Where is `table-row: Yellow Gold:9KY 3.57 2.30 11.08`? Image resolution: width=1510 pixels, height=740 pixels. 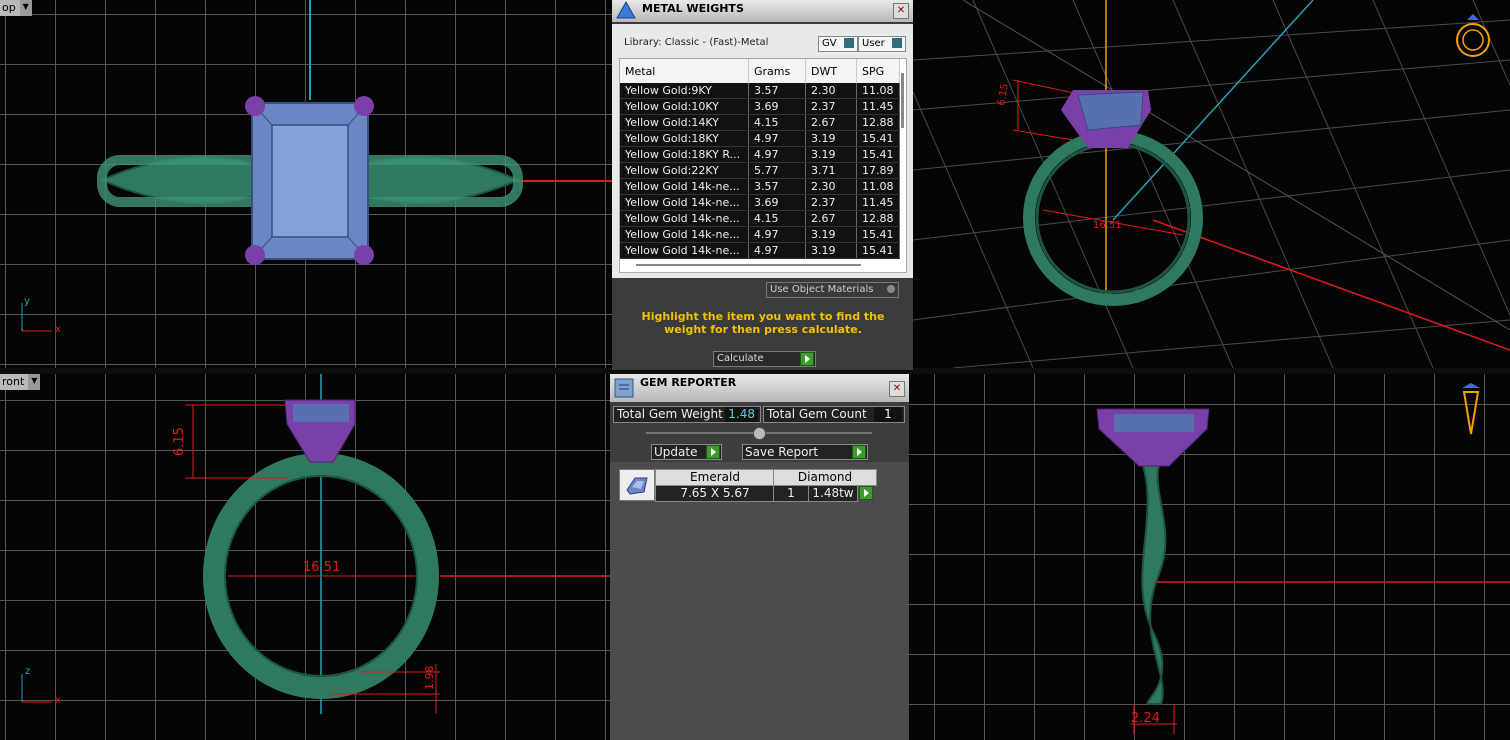 table-row: Yellow Gold:9KY 3.57 2.30 11.08 is located at coordinates (760, 91).